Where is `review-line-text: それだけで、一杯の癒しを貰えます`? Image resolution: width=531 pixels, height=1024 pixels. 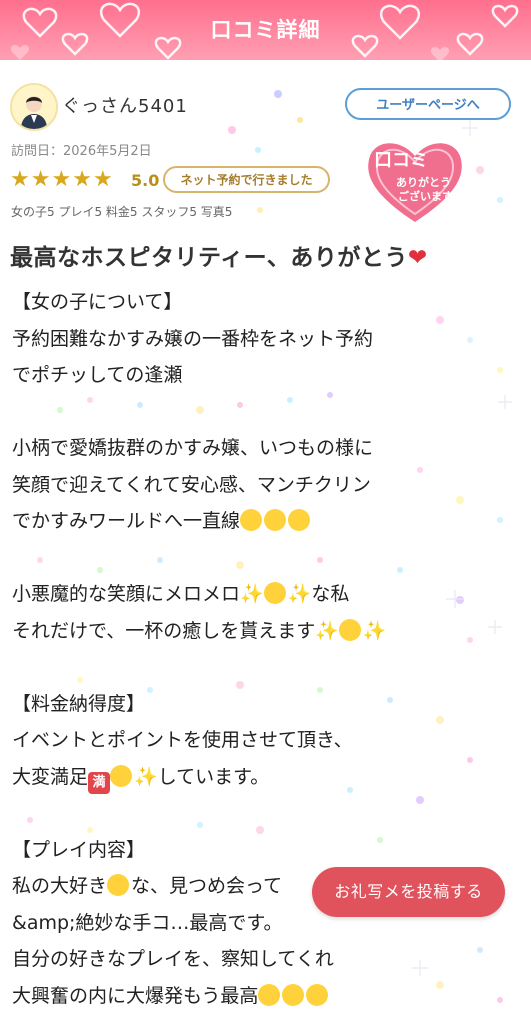 review-line-text: それだけで、一杯の癒しを貰えます is located at coordinates (164, 630).